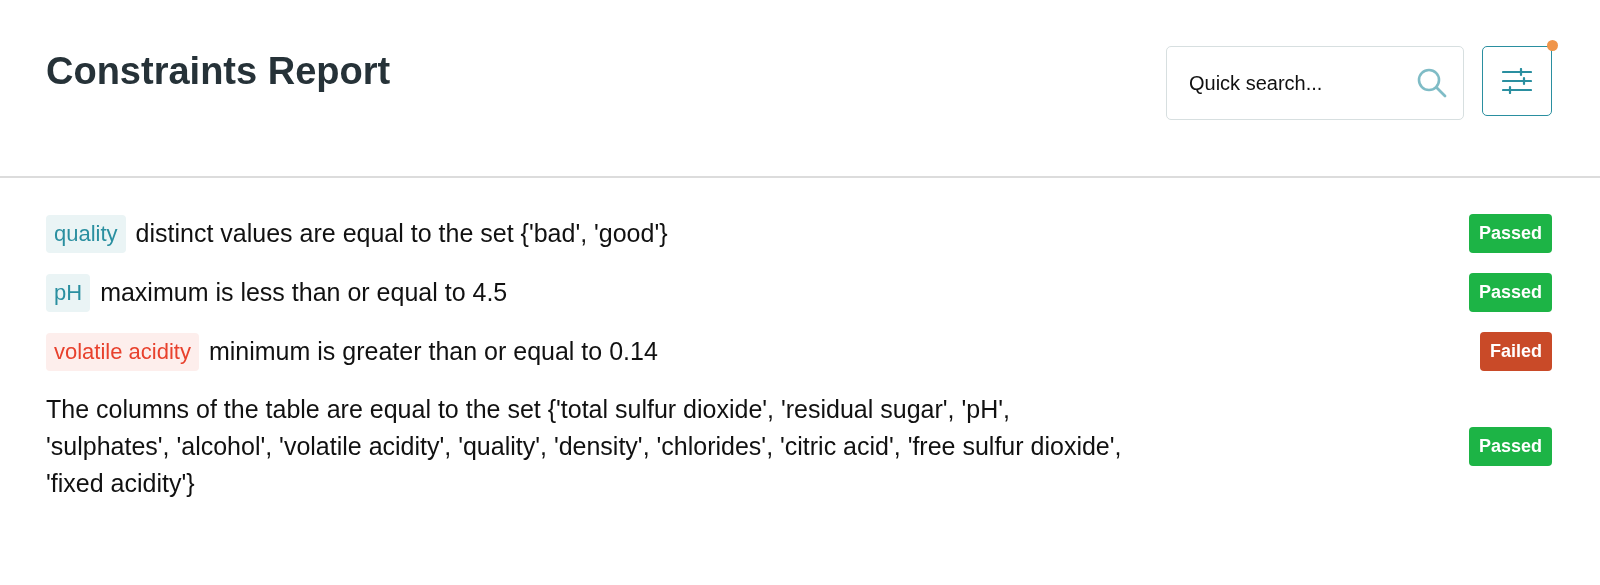 The width and height of the screenshot is (1600, 585). What do you see at coordinates (584, 446) in the screenshot?
I see `constraint-text: The columns of the table are equal to the set {'total sulfur dioxide', 'residual sugar', 'pH', 'sulphates', 'alcohol', 'volatile acidity', 'quality', 'density', 'chlorides', 'citric acid', 'free sulfur dioxide', 'fixed acidity'}` at bounding box center [584, 446].